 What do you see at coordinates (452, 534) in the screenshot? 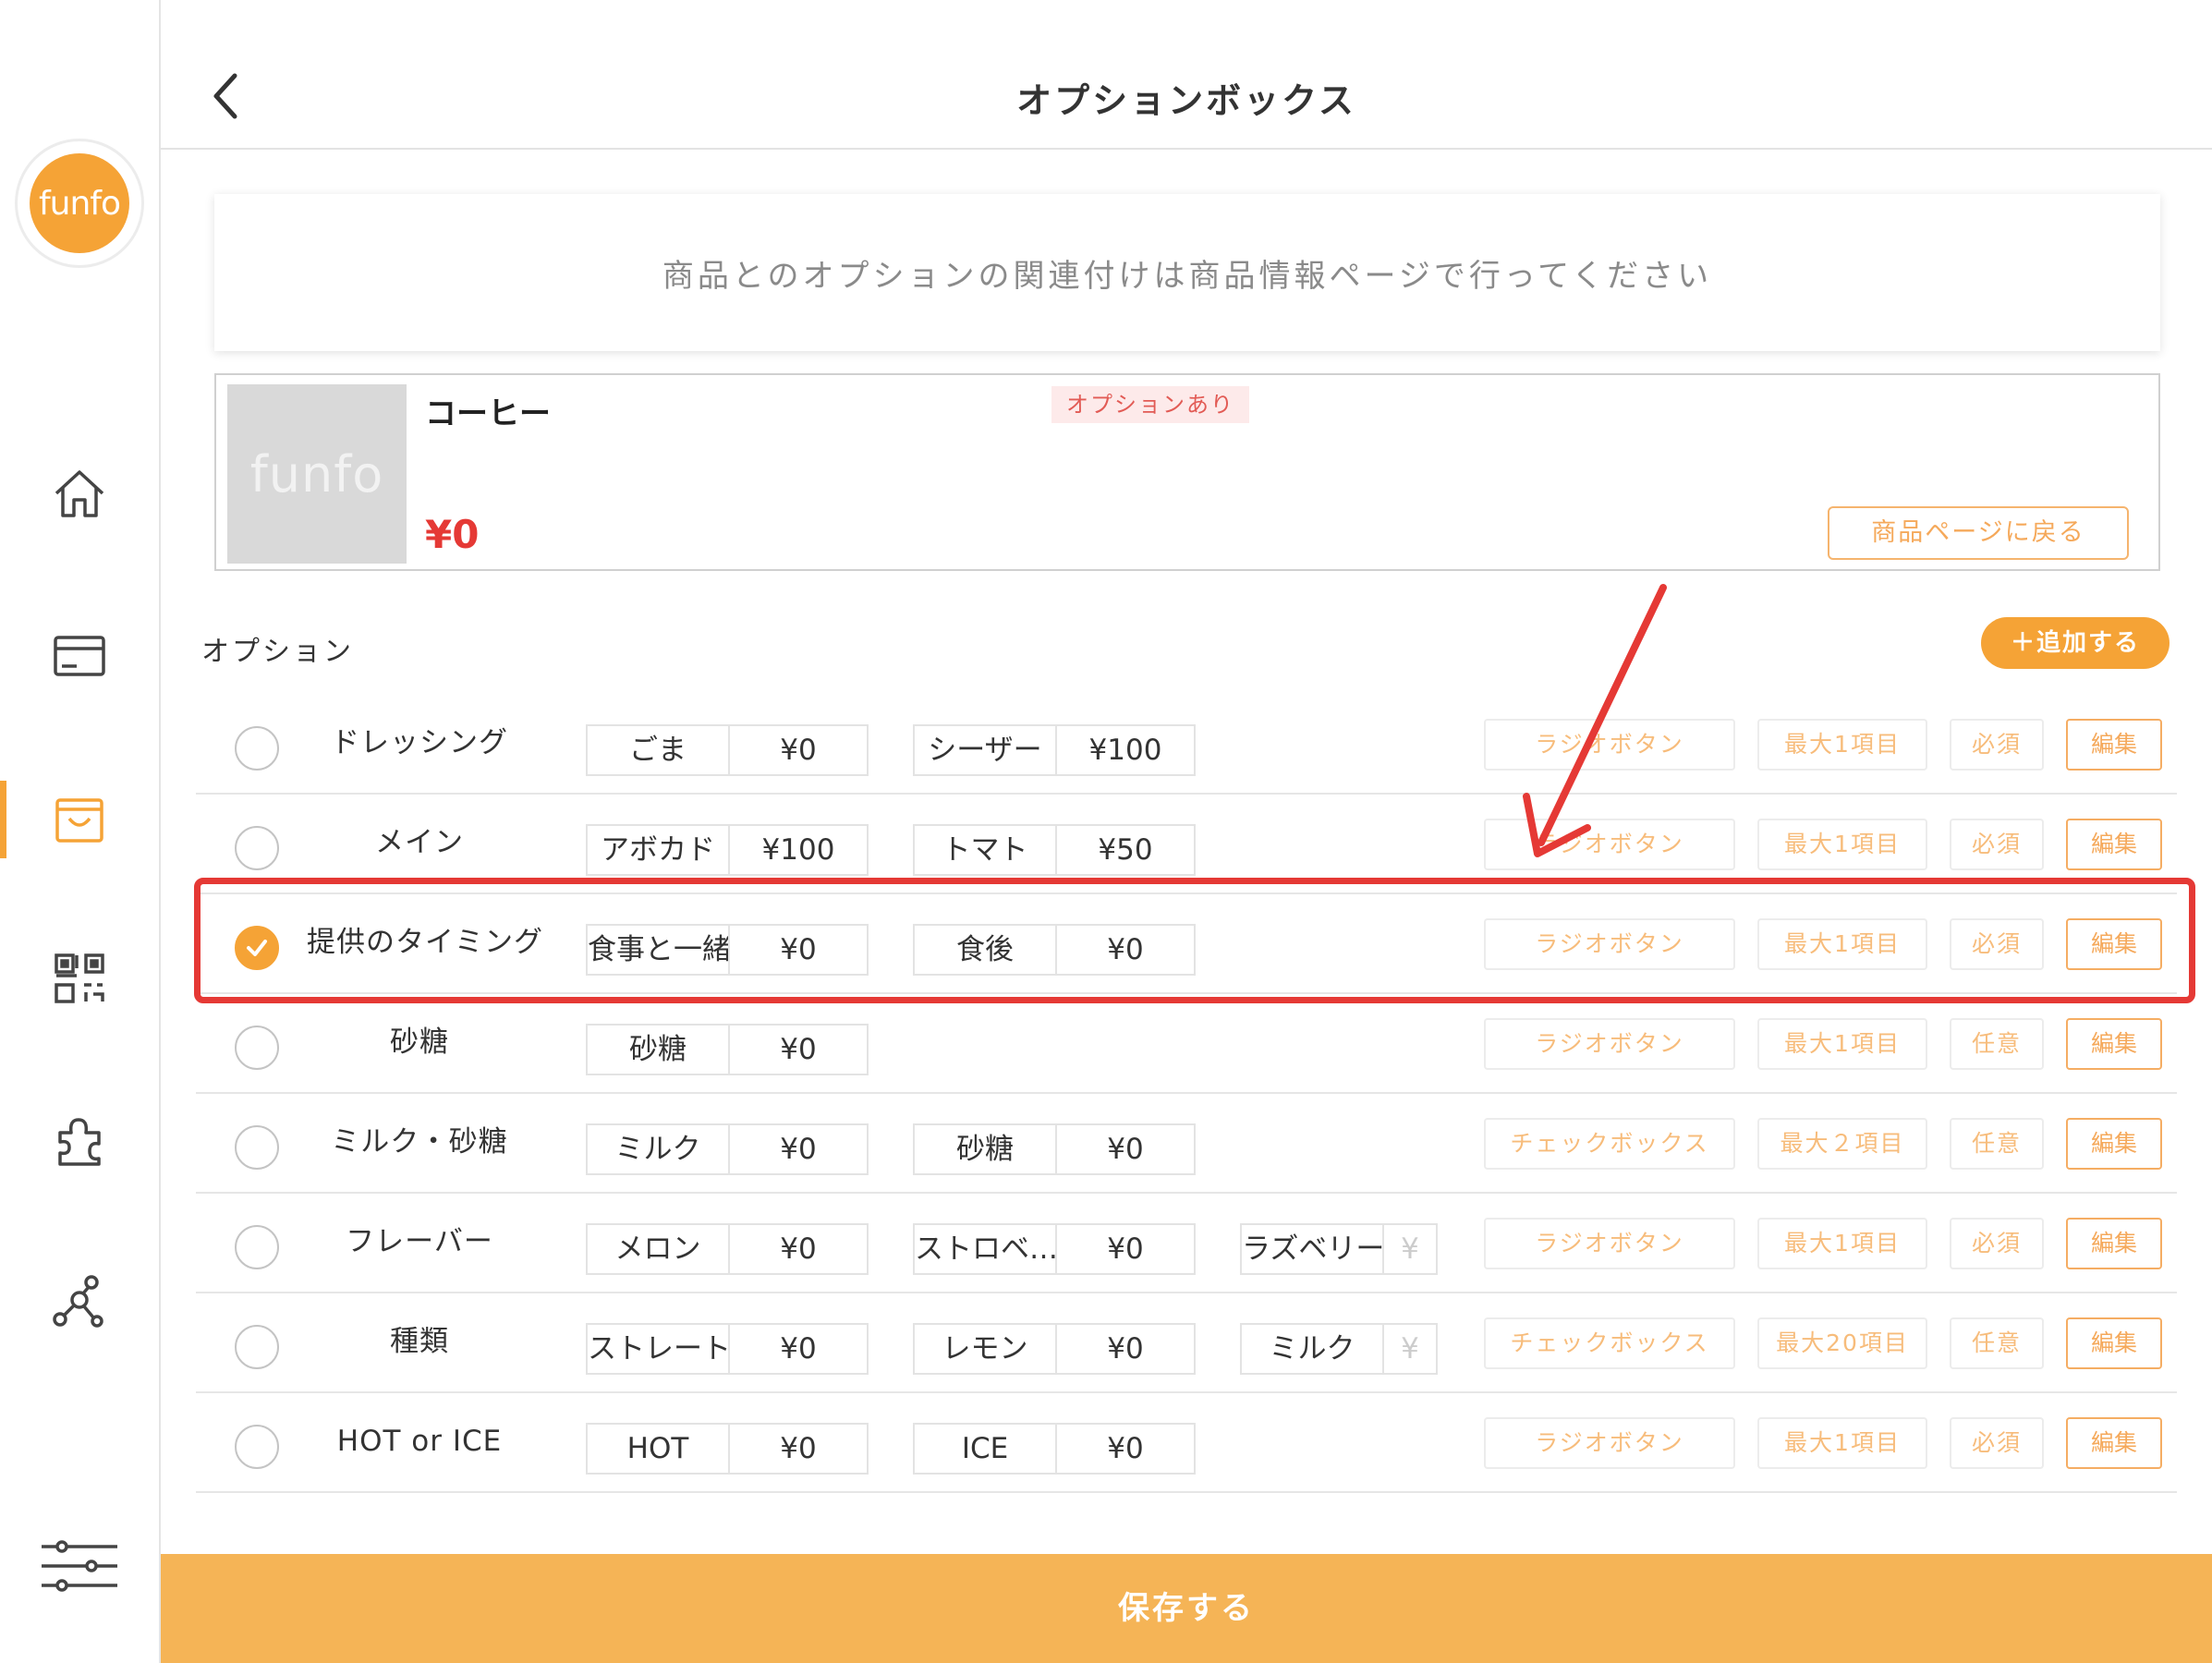
I see `product-price: ¥0` at bounding box center [452, 534].